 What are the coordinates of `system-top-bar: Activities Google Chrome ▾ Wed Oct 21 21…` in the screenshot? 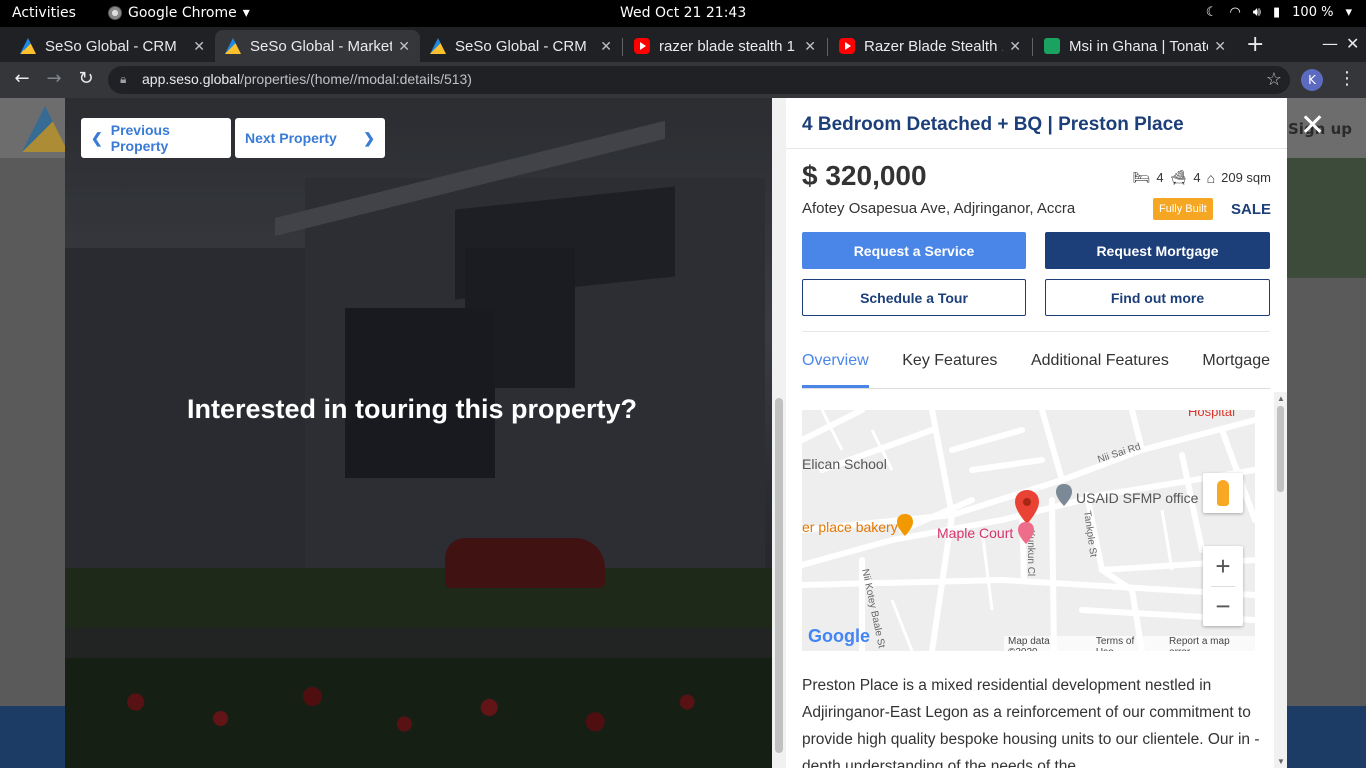 It's located at (683, 13).